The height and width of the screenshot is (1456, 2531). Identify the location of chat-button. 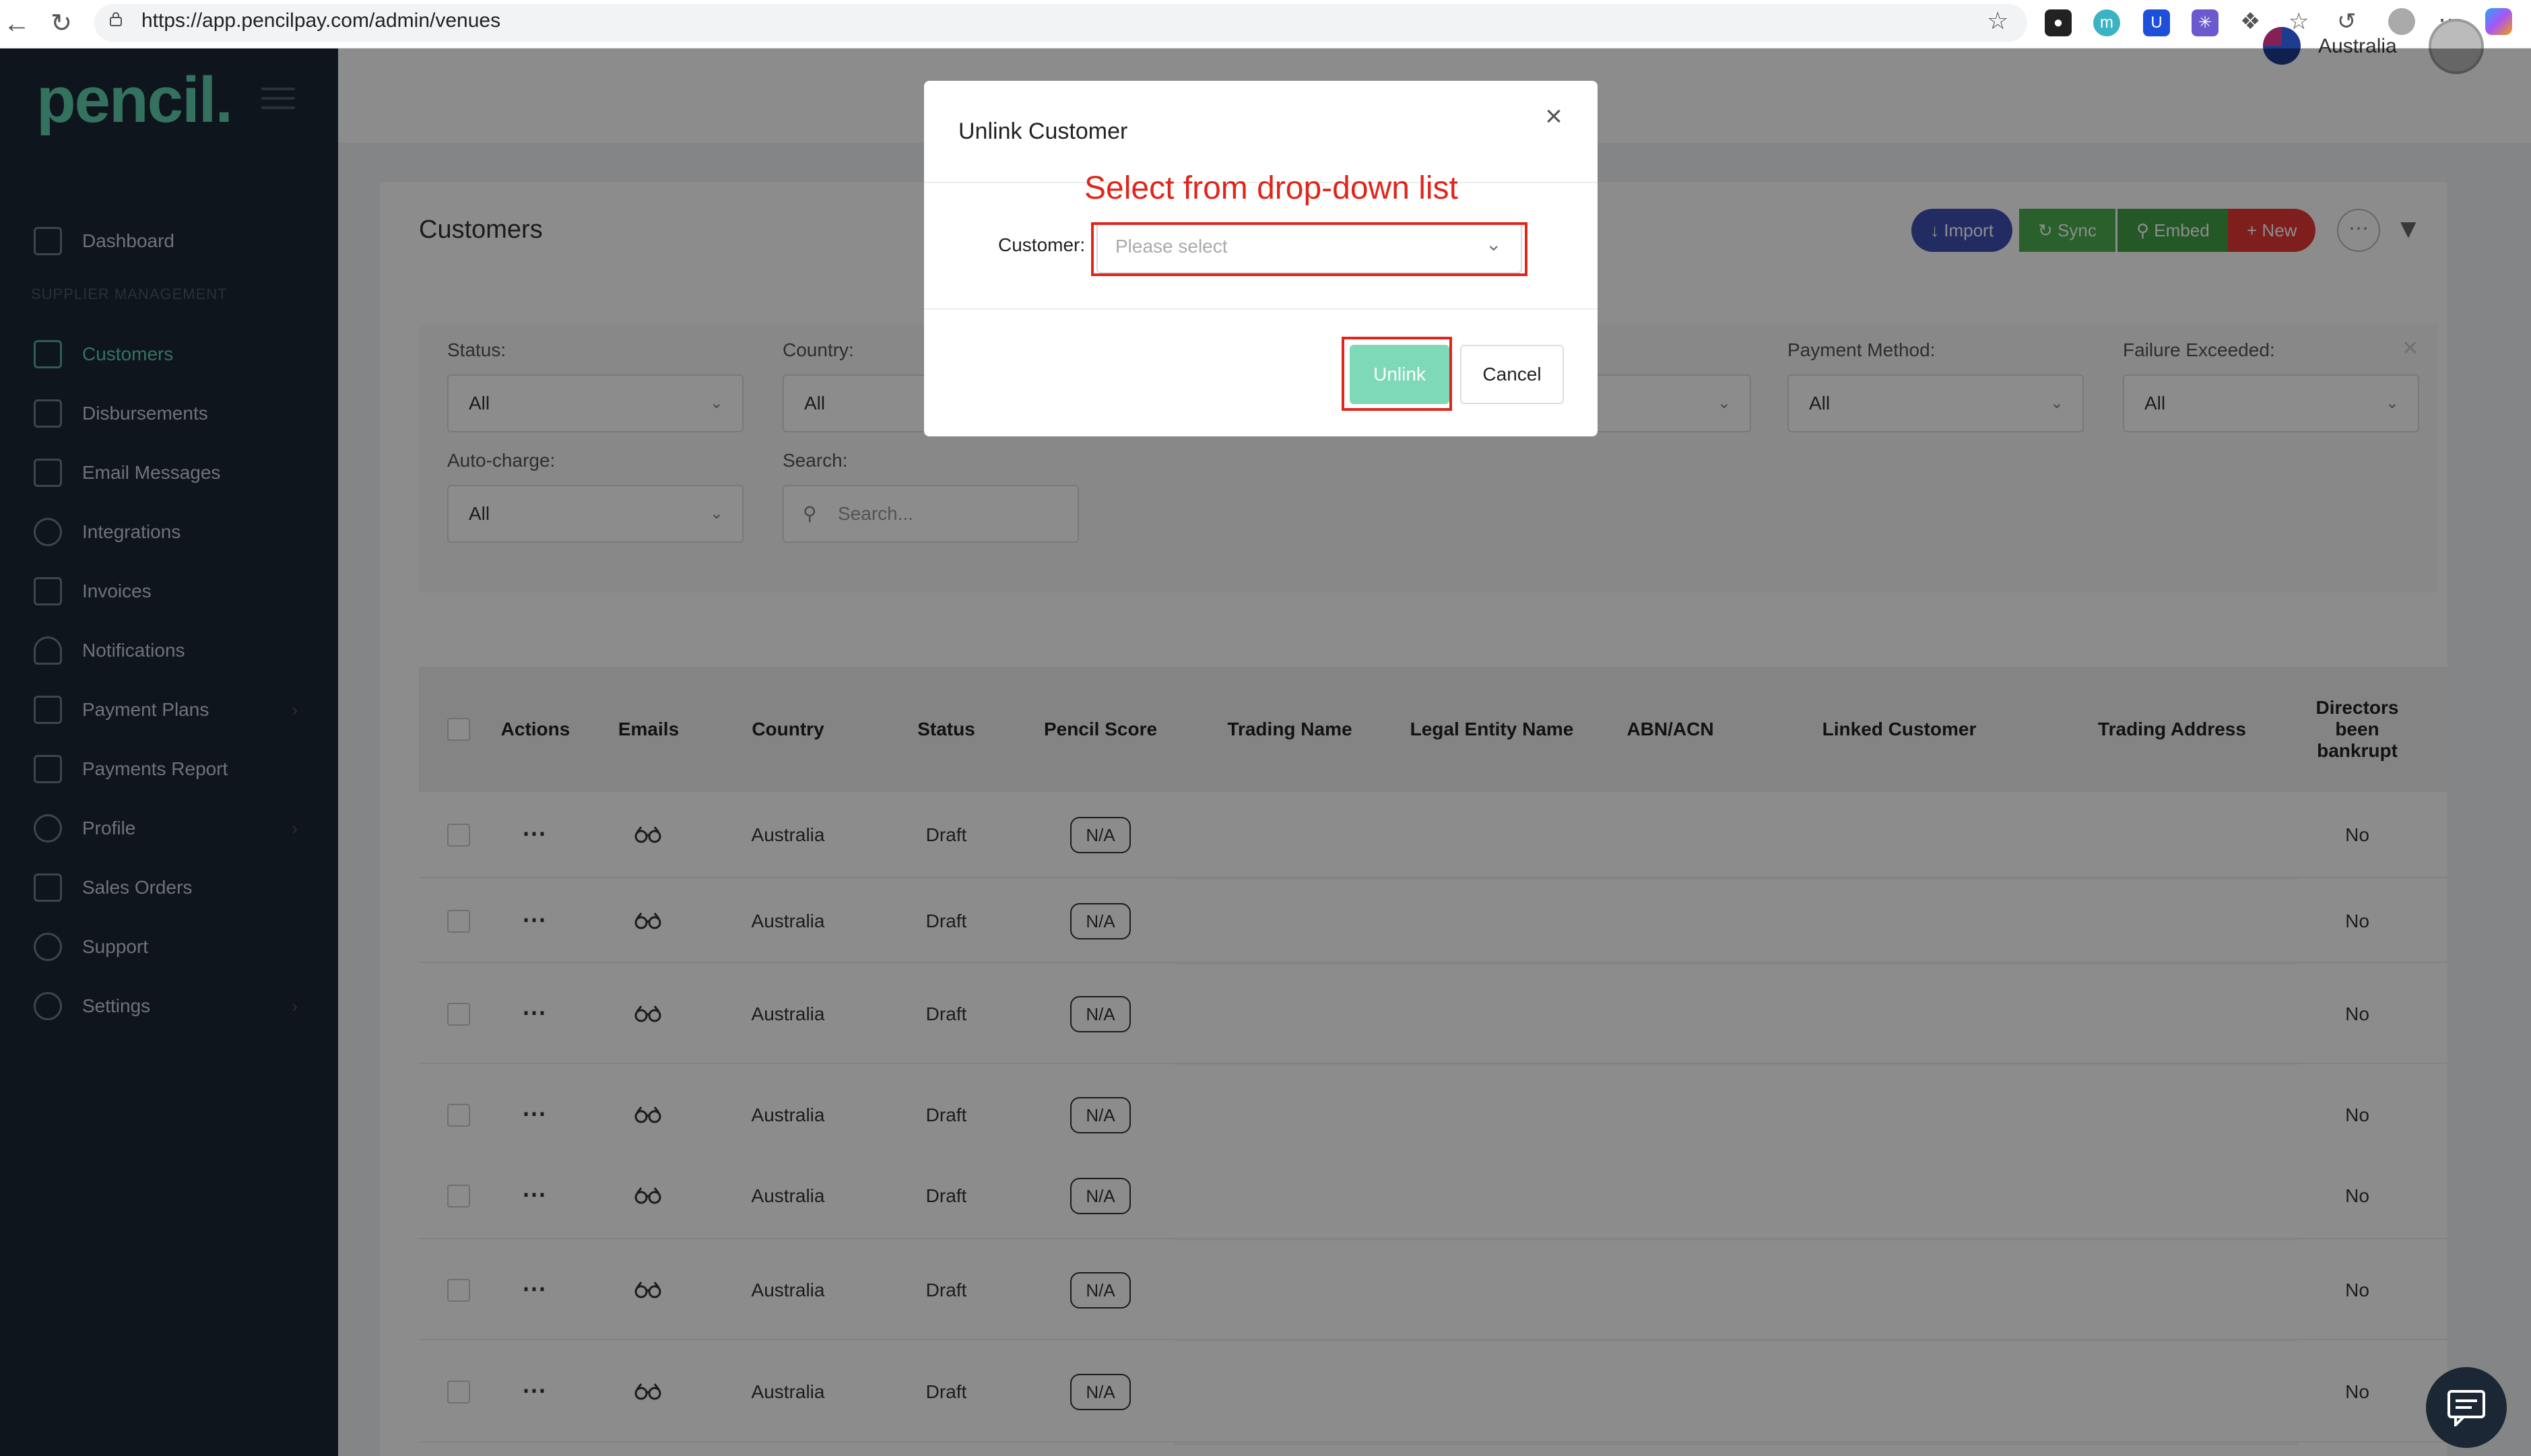
(2466, 1408).